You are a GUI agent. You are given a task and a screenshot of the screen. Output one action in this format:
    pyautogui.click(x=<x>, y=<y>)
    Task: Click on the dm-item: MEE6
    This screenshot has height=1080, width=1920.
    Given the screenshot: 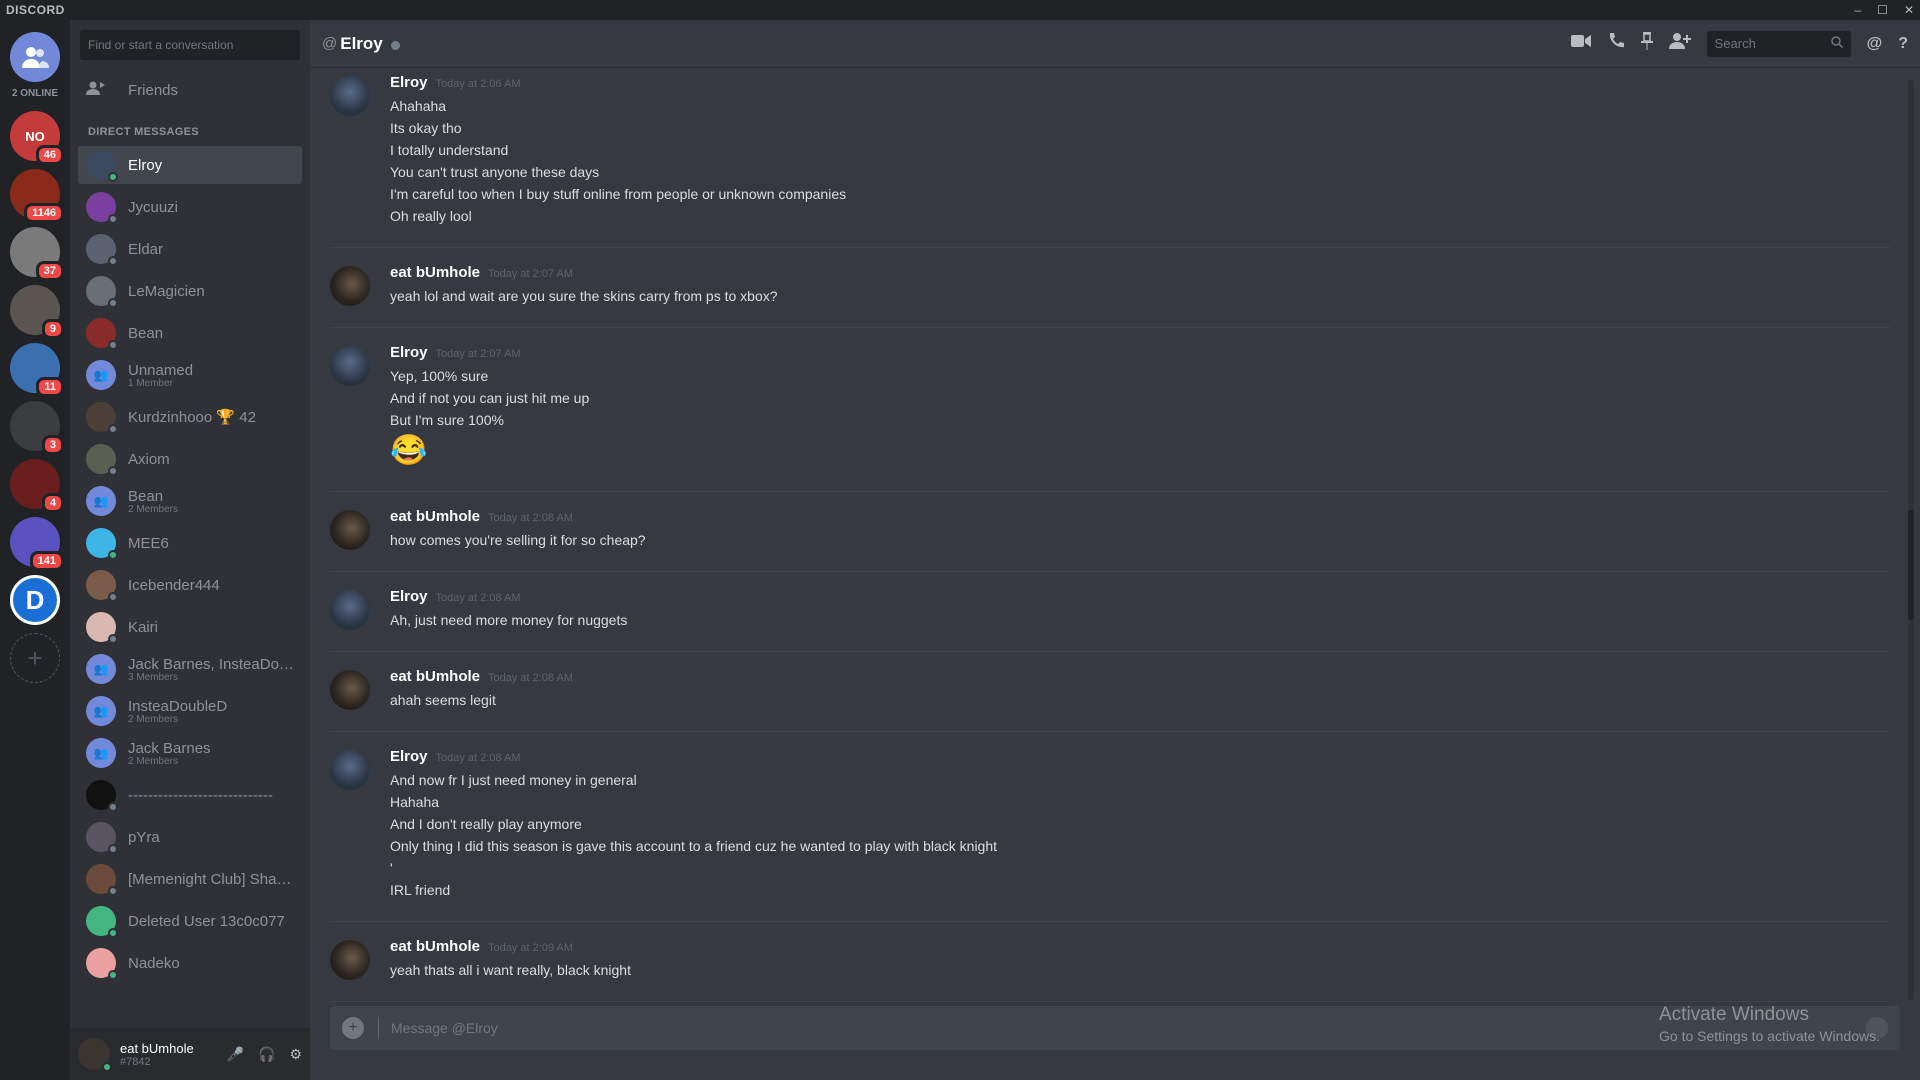 What is the action you would take?
    pyautogui.click(x=190, y=543)
    